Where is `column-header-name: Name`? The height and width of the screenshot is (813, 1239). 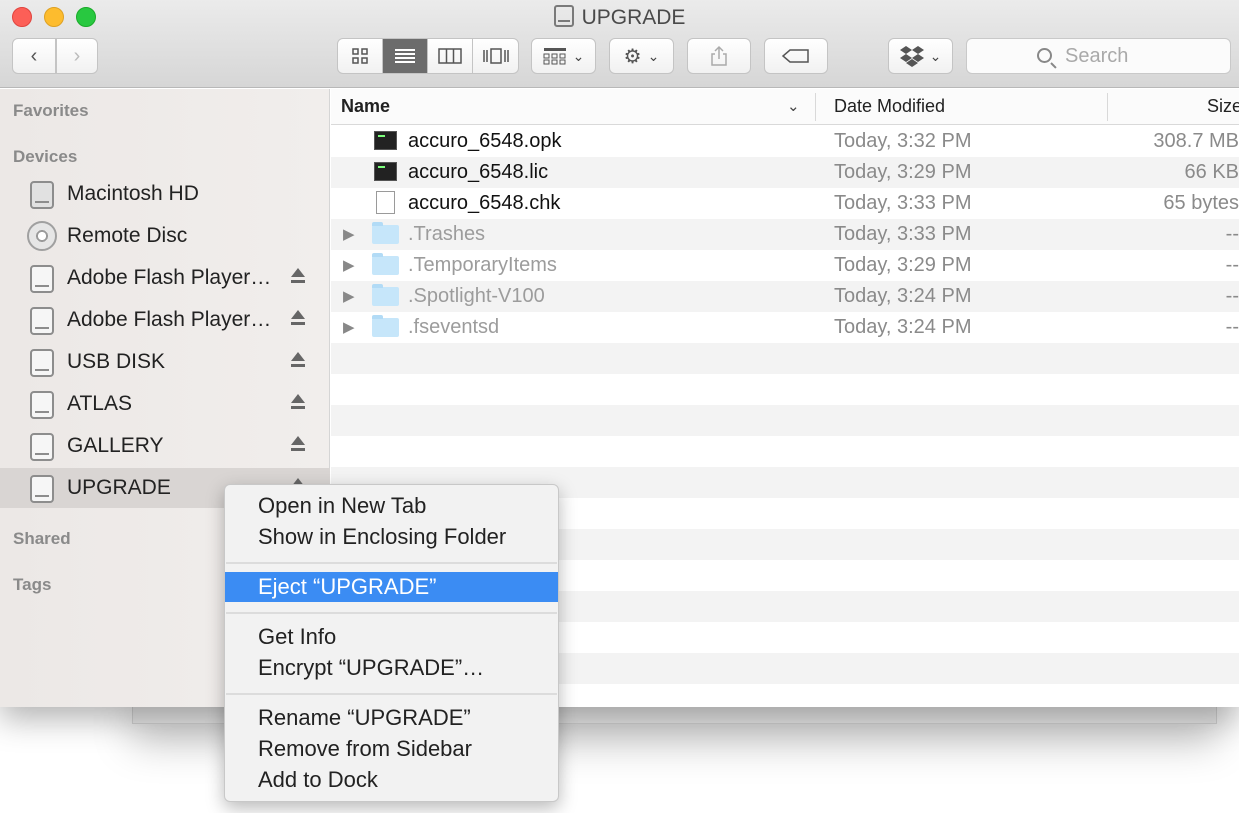
column-header-name: Name is located at coordinates (365, 106).